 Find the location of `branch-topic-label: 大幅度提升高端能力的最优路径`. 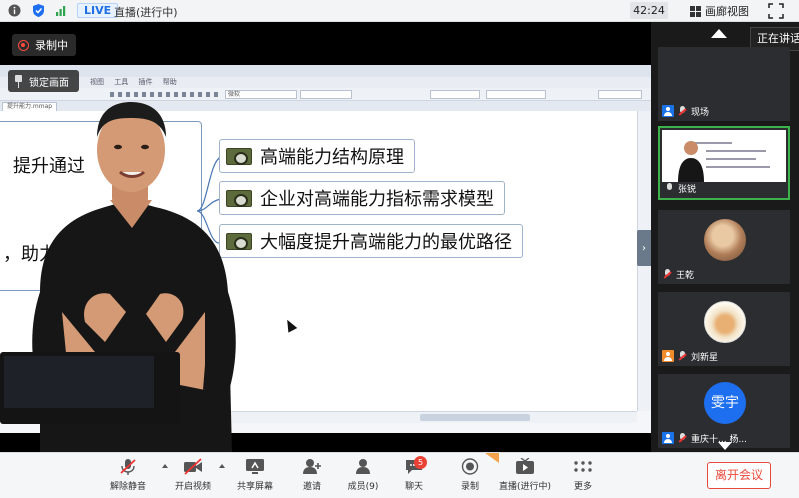

branch-topic-label: 大幅度提升高端能力的最优路径 is located at coordinates (386, 242).